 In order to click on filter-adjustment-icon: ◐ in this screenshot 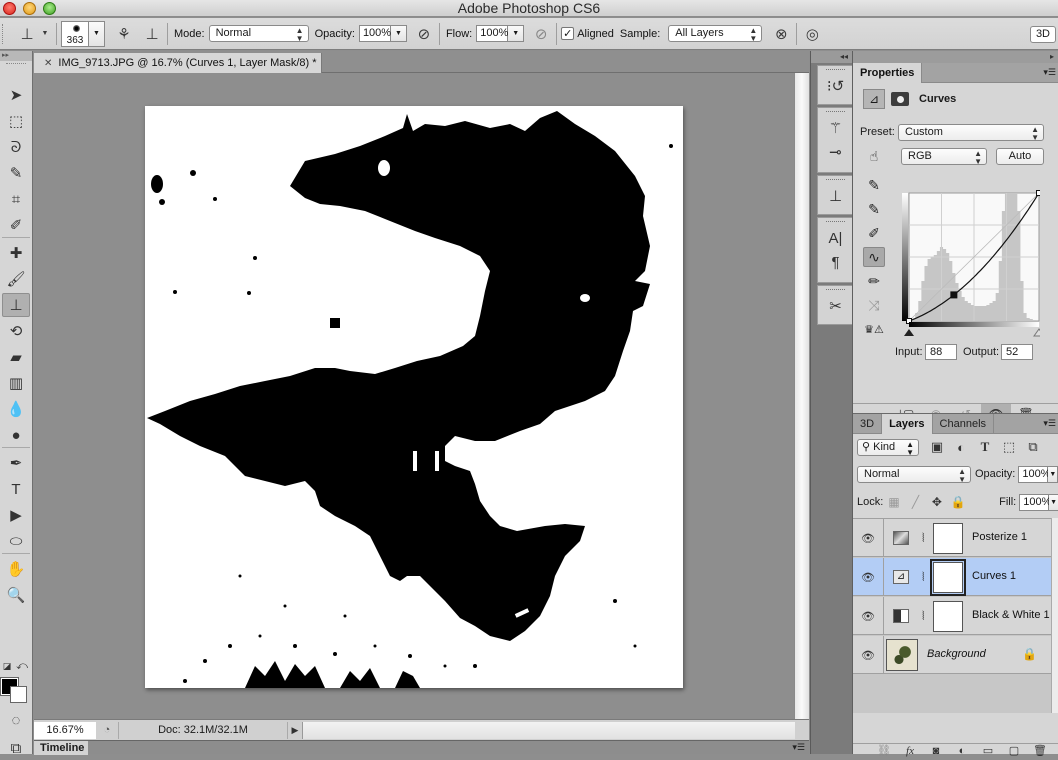, I will do `click(961, 447)`.